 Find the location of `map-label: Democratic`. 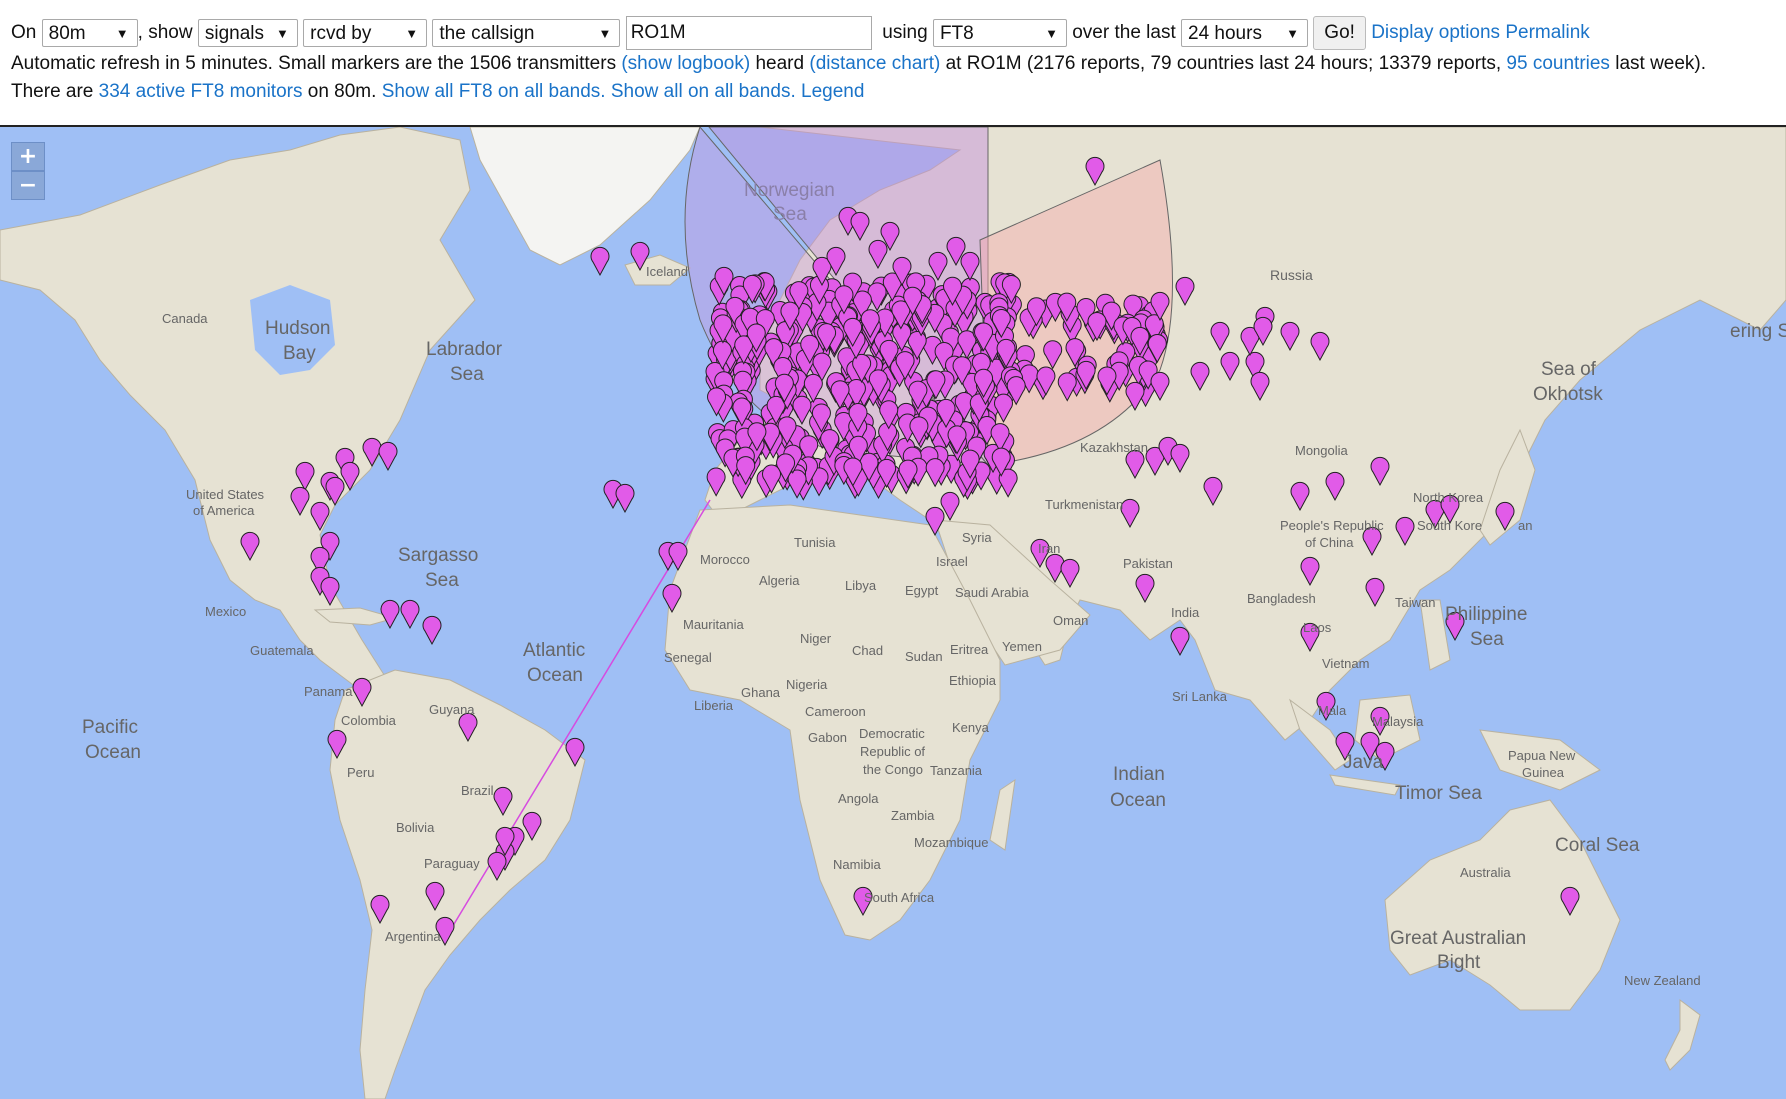

map-label: Democratic is located at coordinates (892, 733).